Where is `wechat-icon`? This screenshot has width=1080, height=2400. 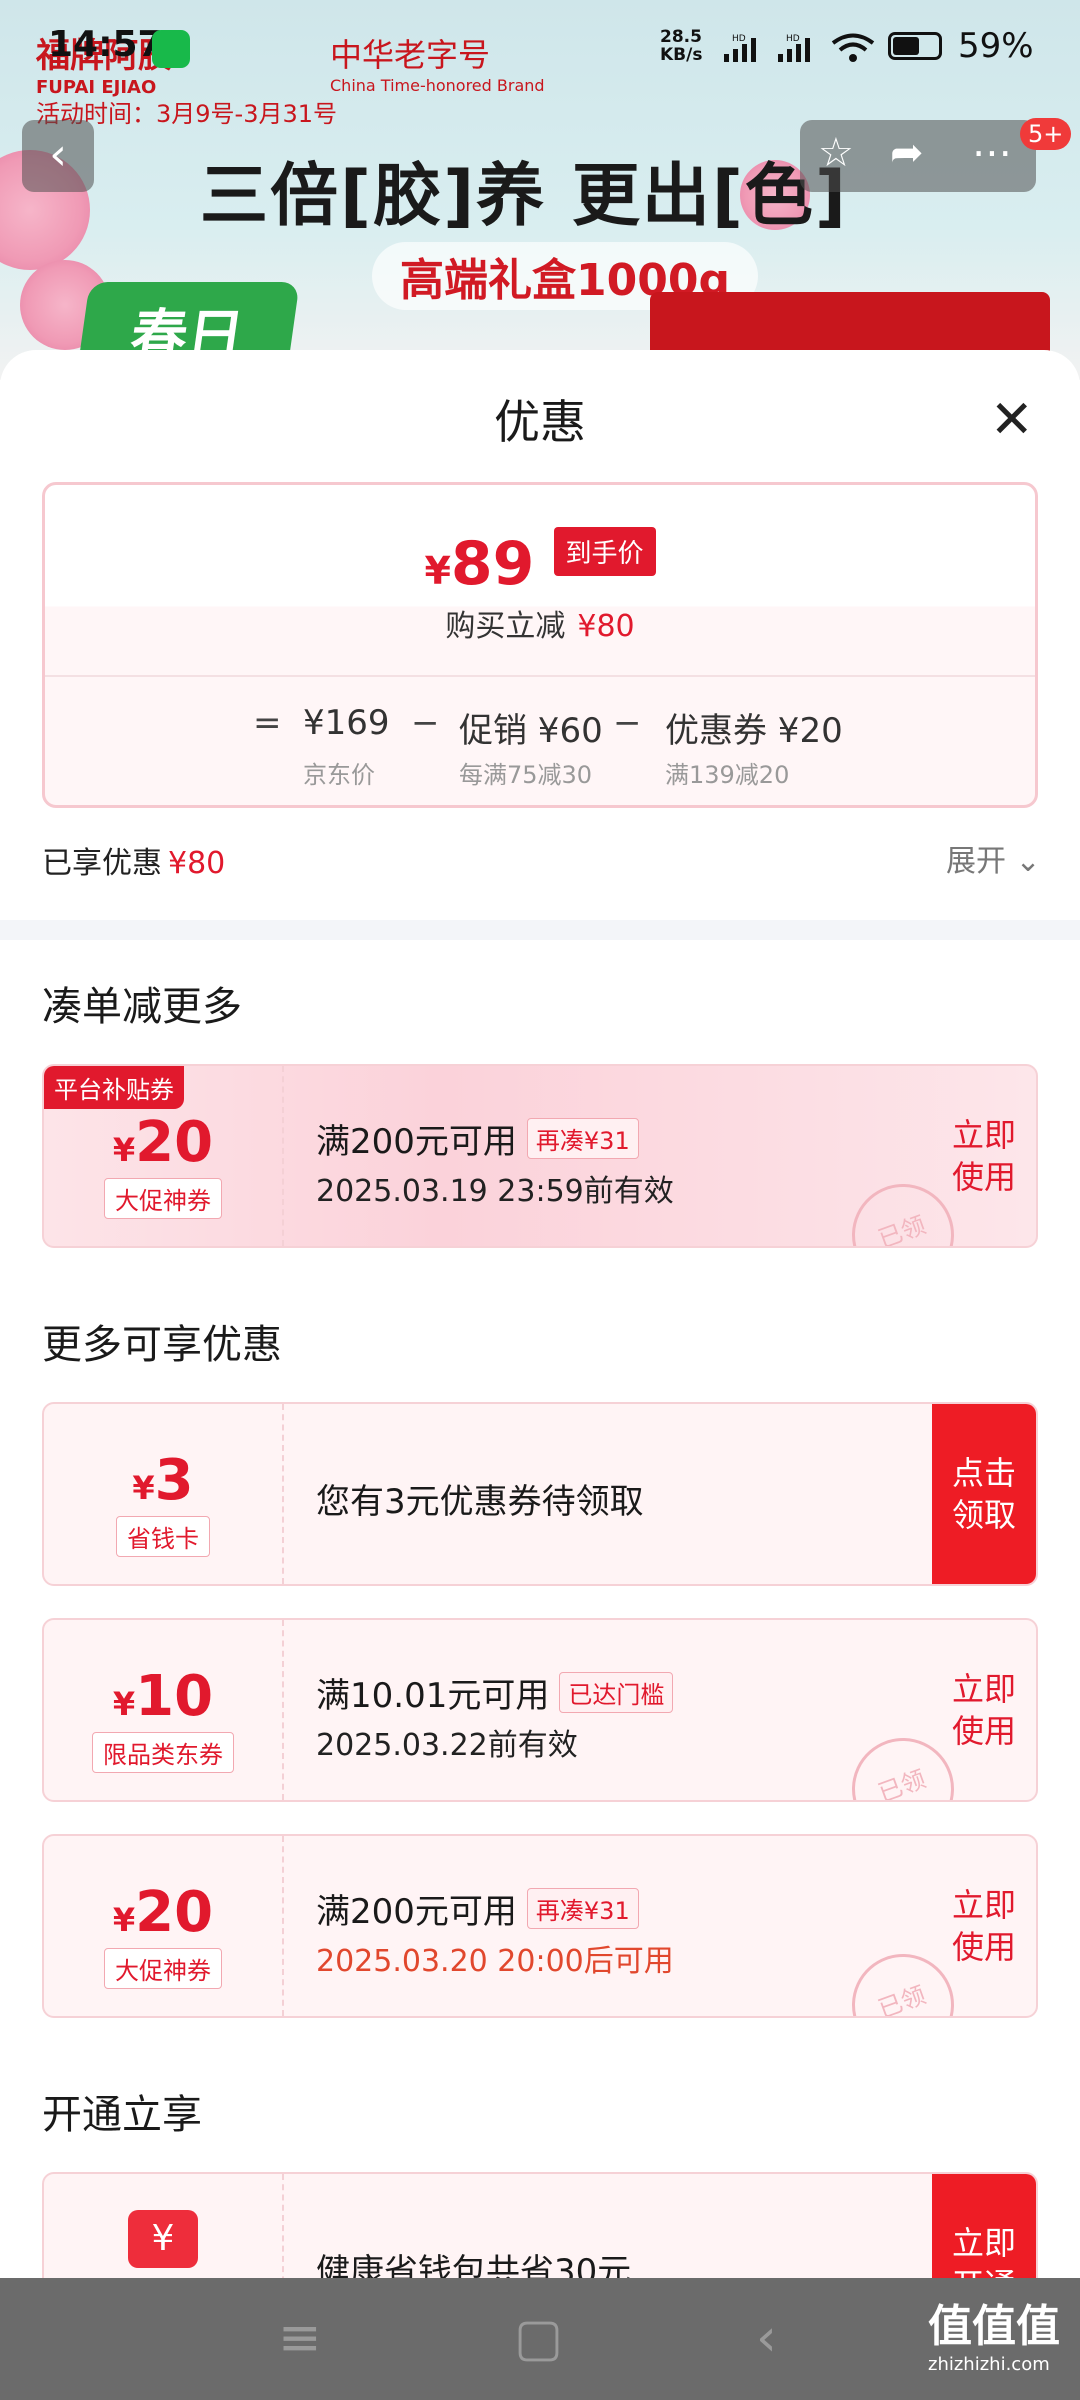
wechat-icon is located at coordinates (171, 49).